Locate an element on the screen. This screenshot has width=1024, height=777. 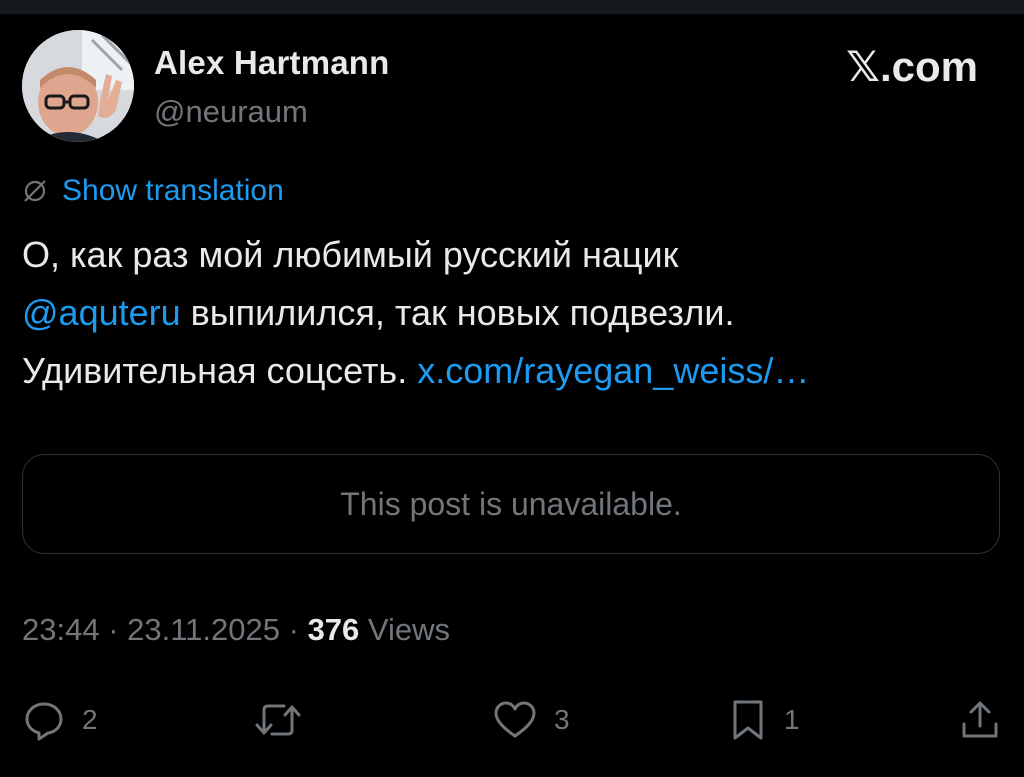
post-meta: 23:44 · 23.11.2025 · 376 Views is located at coordinates (236, 630).